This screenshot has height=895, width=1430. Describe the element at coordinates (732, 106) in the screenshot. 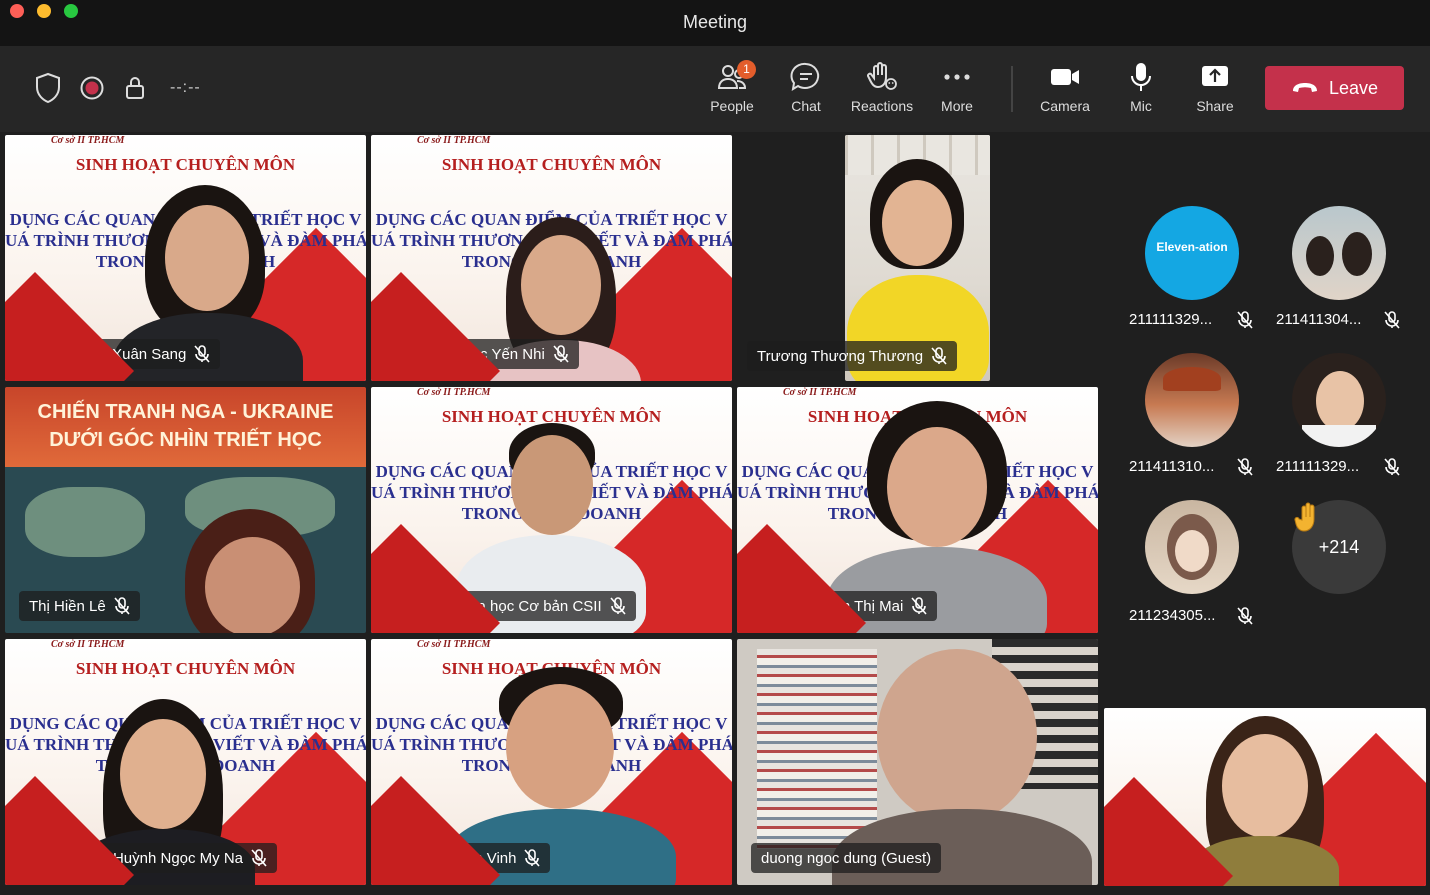

I see `people-label: People` at that location.